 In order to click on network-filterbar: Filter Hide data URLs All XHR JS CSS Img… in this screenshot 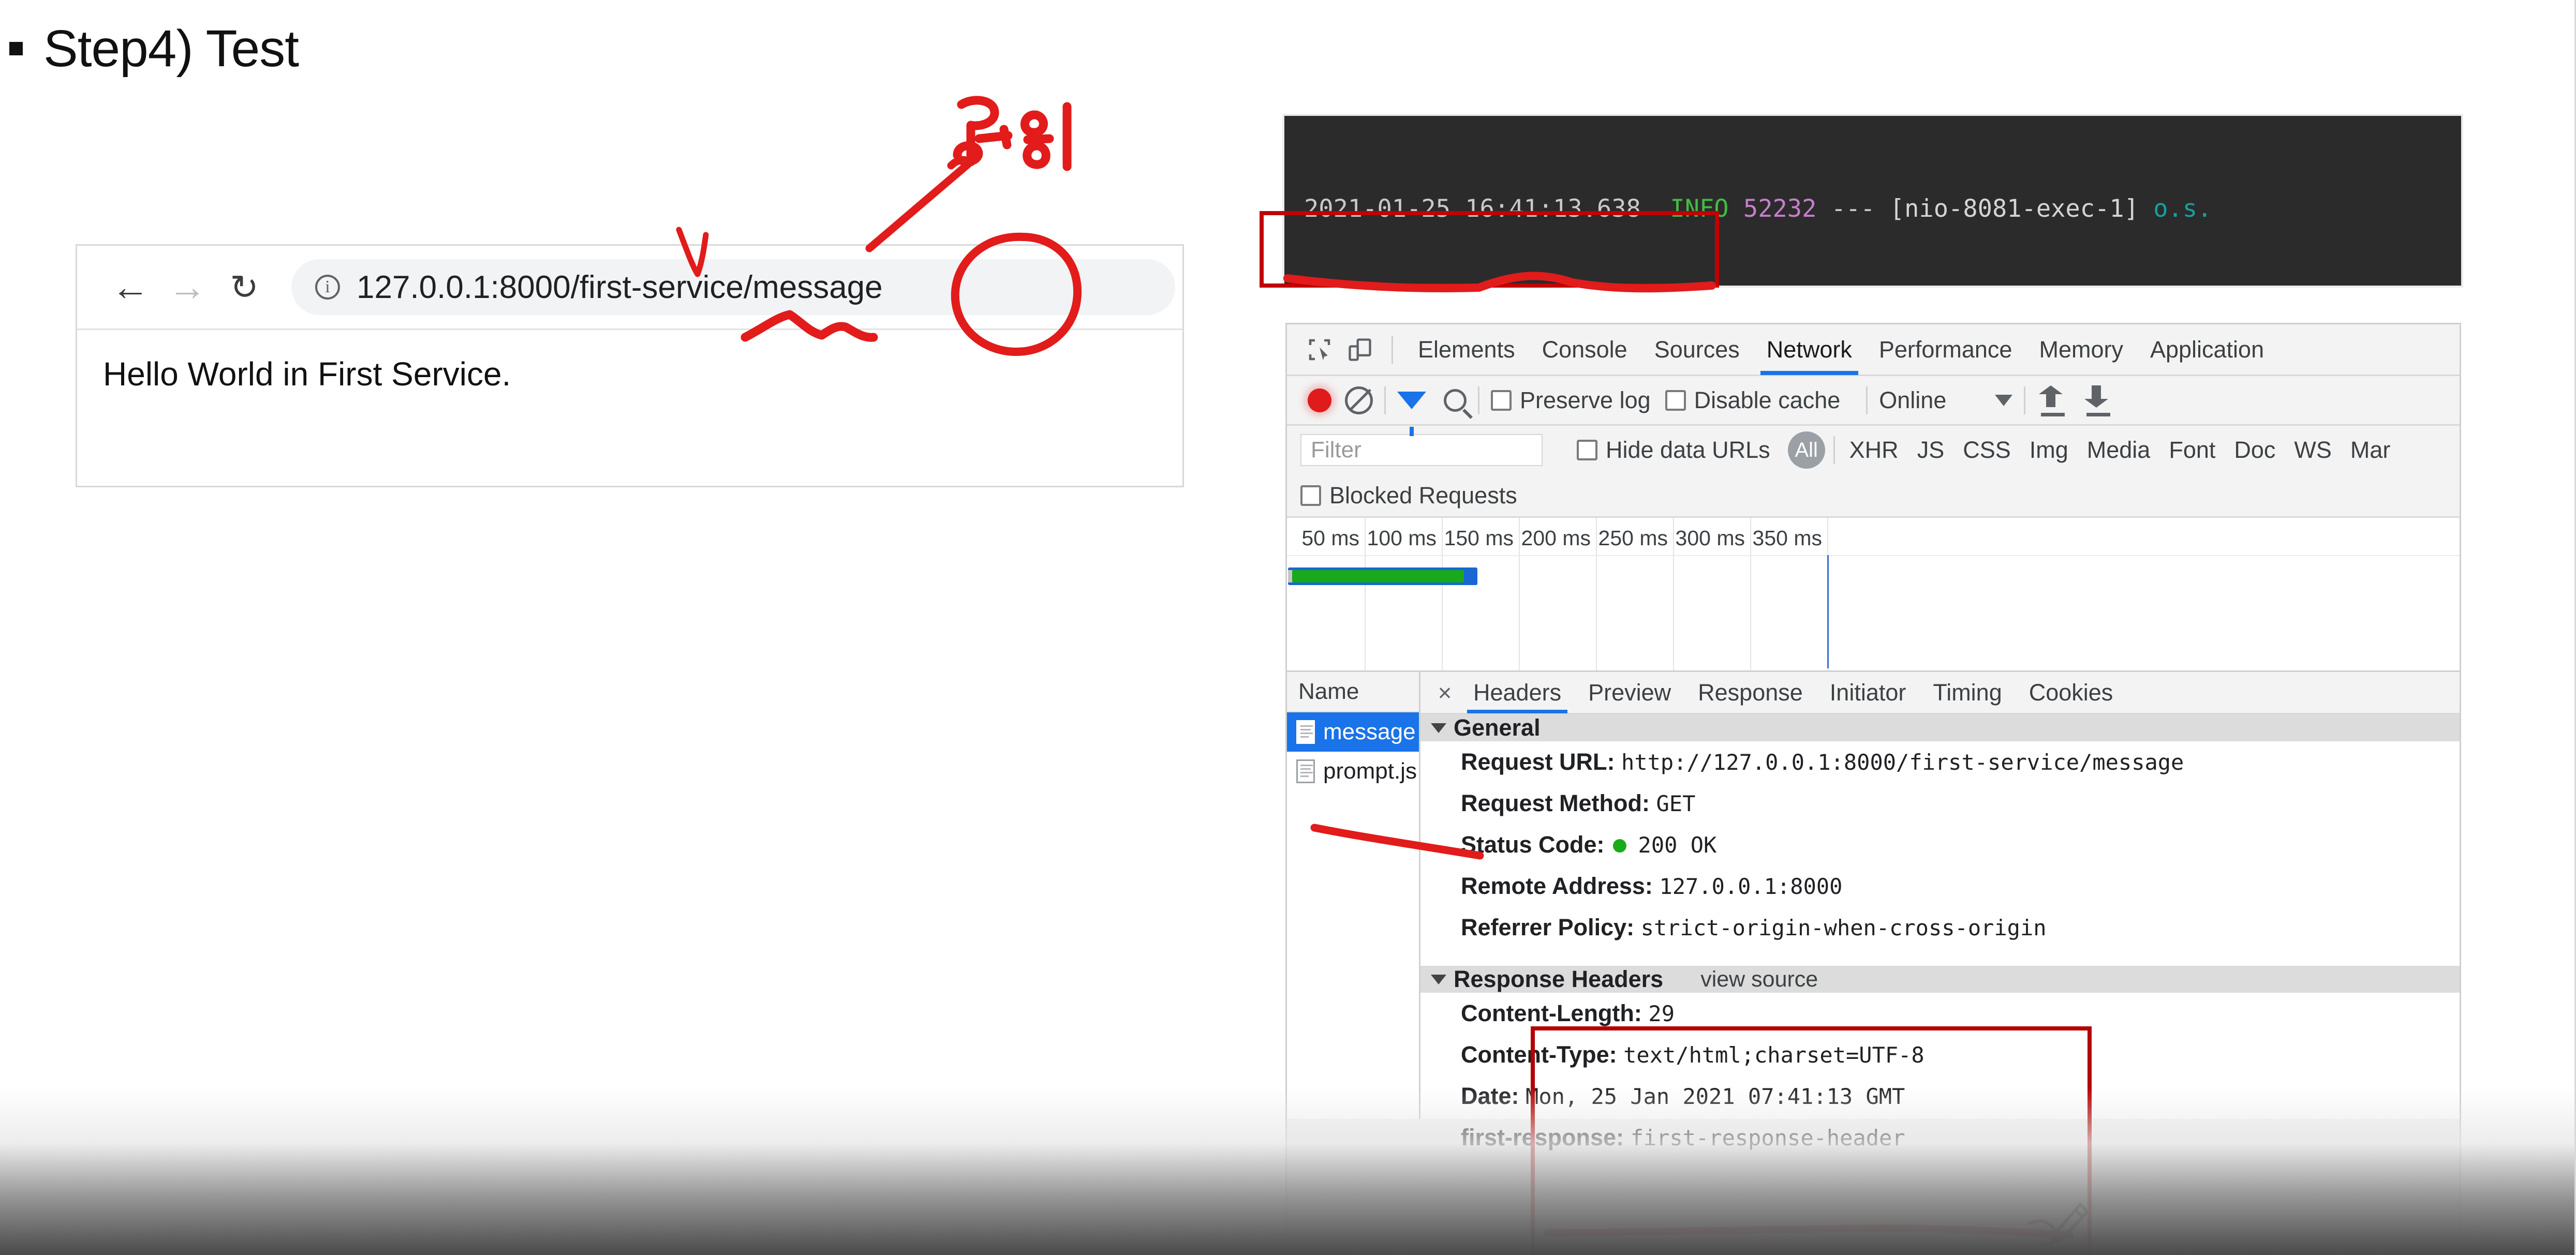, I will do `click(1873, 450)`.